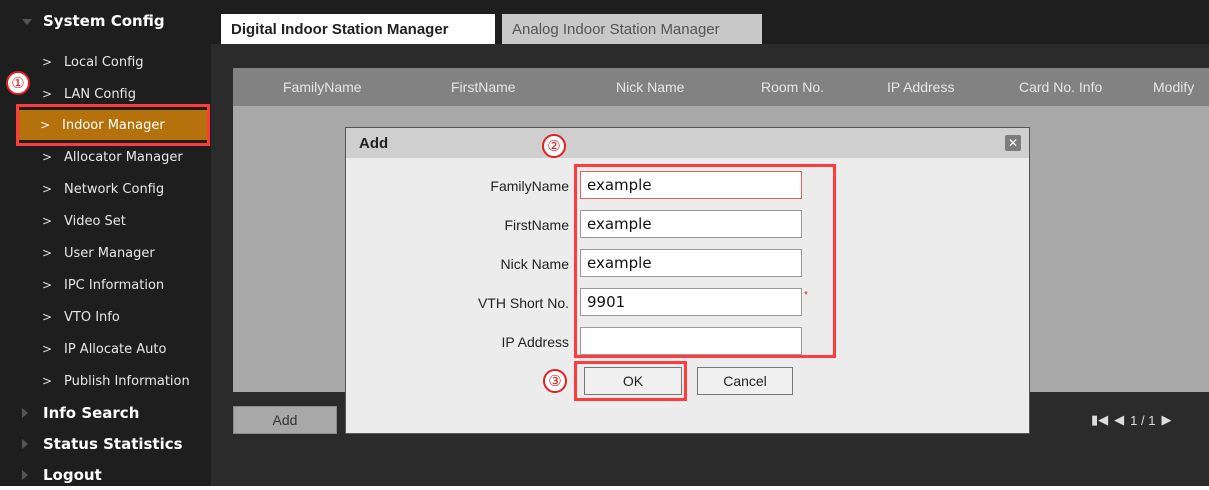 This screenshot has height=490, width=1209. I want to click on section-system-config: System Config, so click(105, 21).